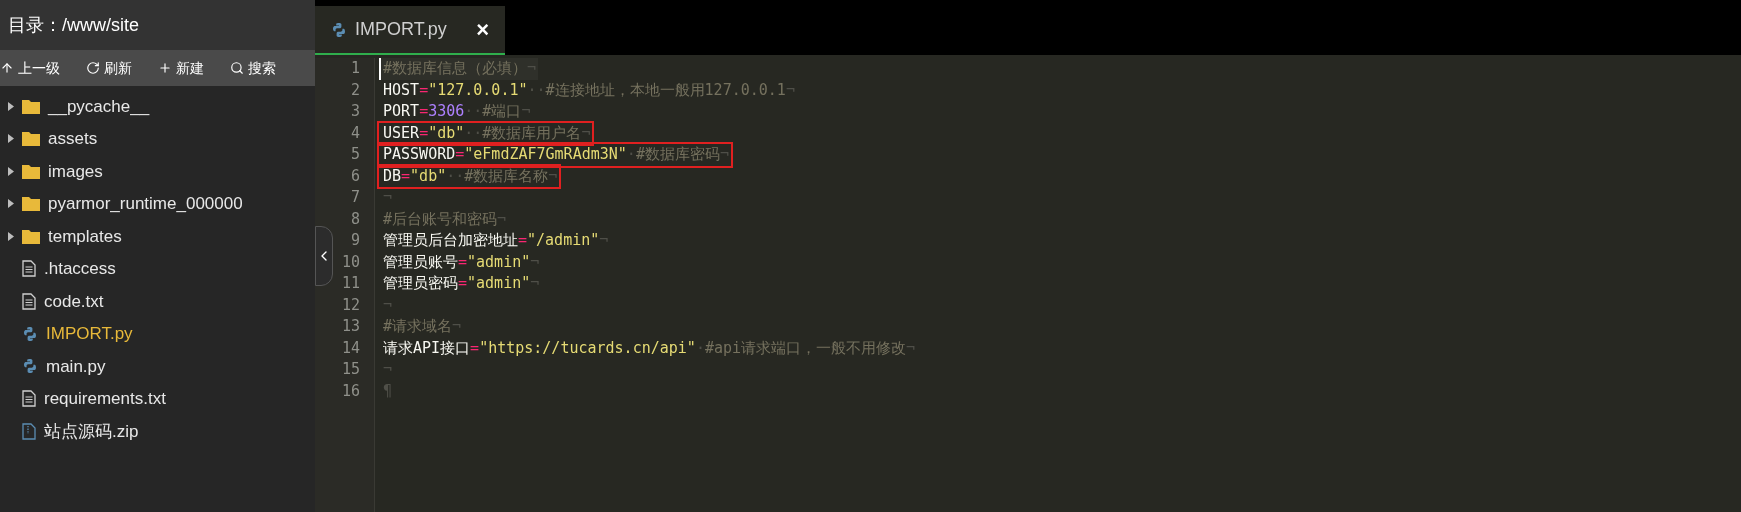  What do you see at coordinates (355, 219) in the screenshot?
I see `line-number: 8` at bounding box center [355, 219].